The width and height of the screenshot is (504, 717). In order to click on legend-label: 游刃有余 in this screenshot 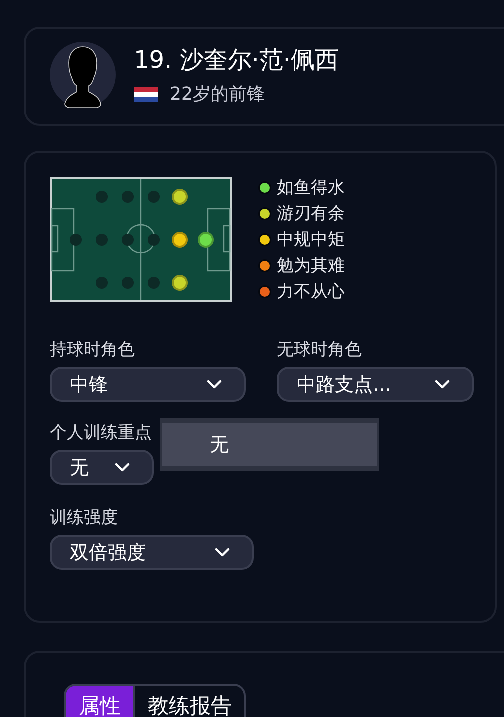, I will do `click(311, 214)`.